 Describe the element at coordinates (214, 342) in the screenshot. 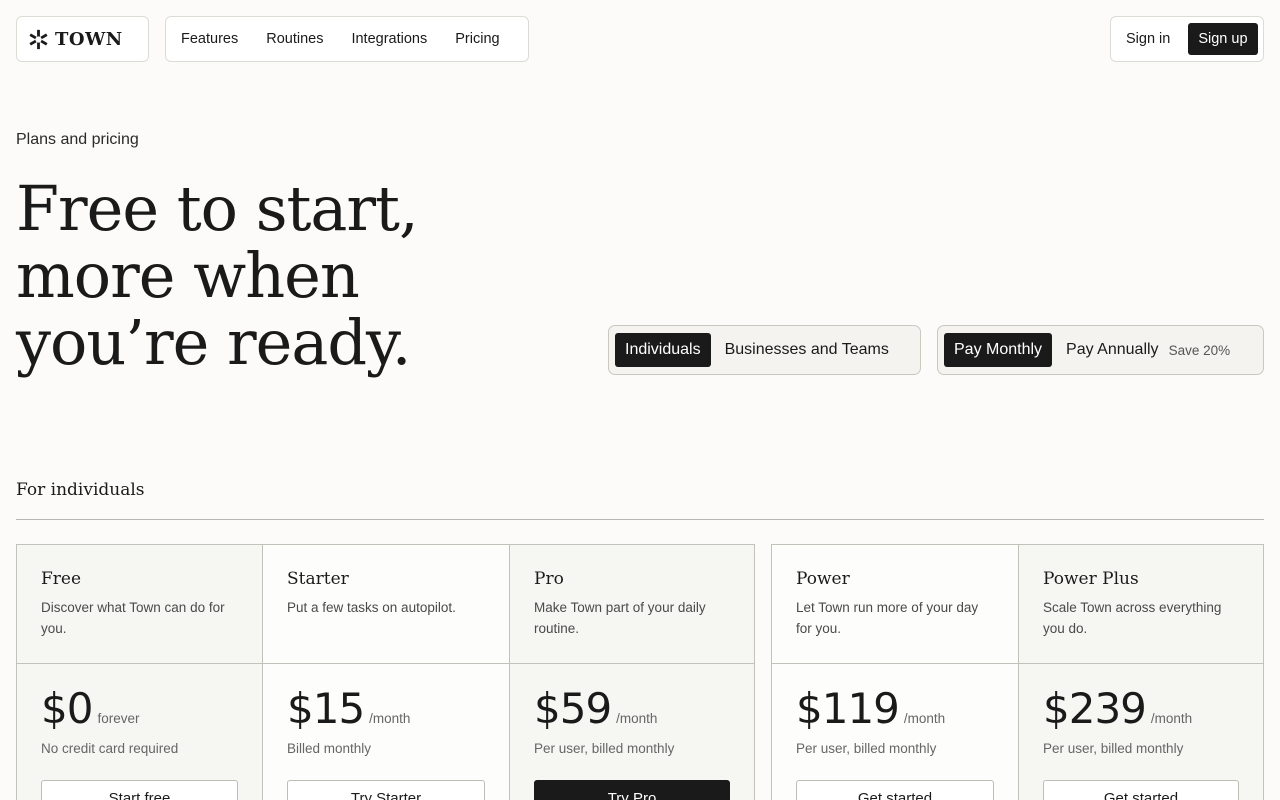

I see `title-line-3: you’re ready.` at that location.